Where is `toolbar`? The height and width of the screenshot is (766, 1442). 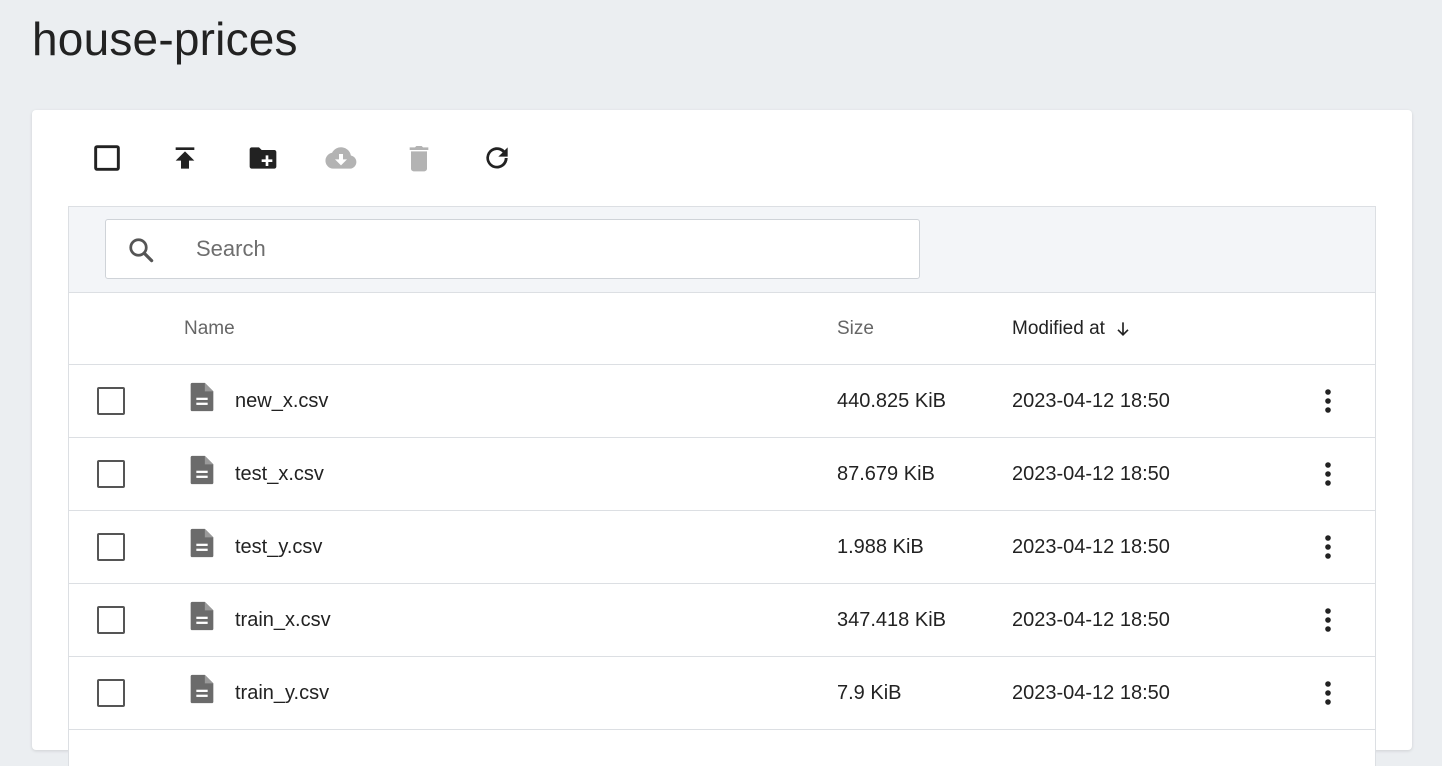 toolbar is located at coordinates (322, 158).